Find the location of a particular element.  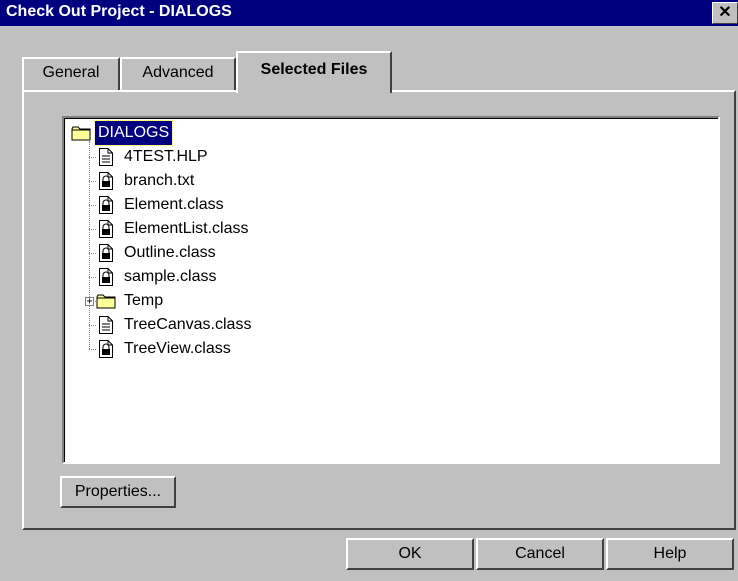

help-button: Help is located at coordinates (670, 554).